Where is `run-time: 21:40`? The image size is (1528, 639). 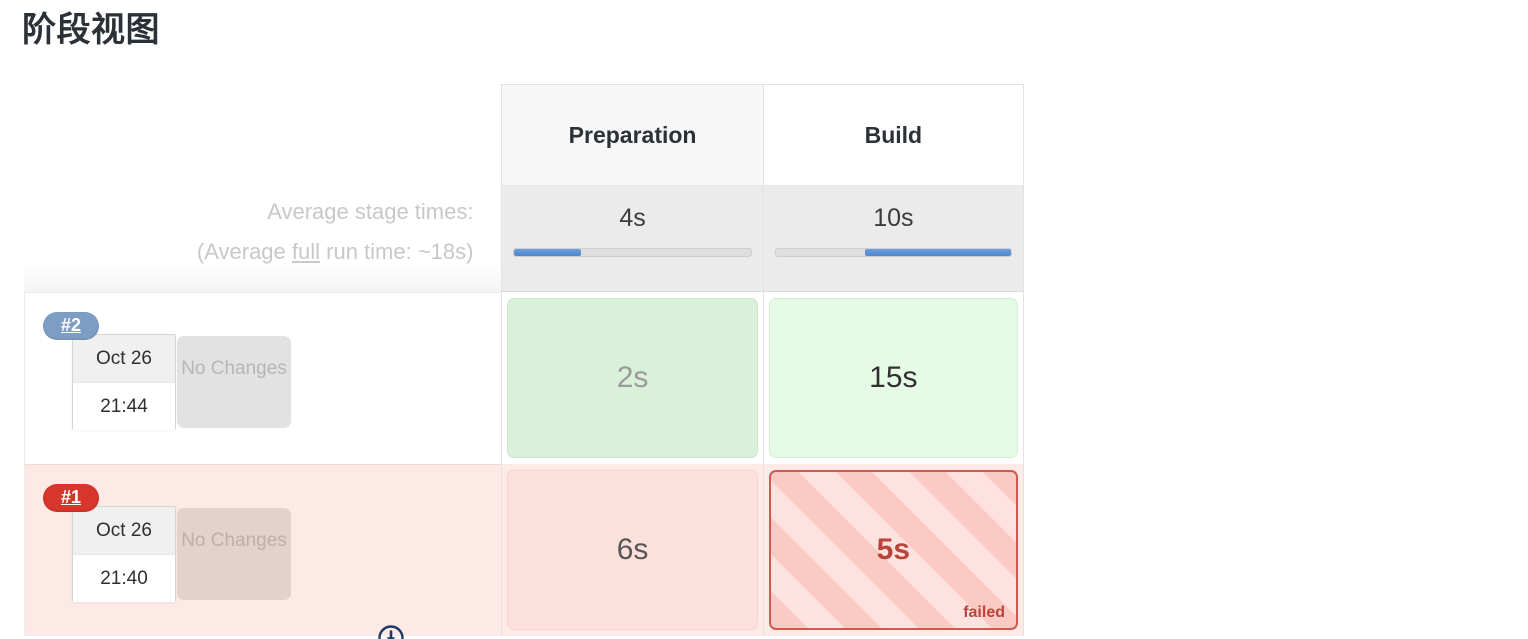
run-time: 21:40 is located at coordinates (124, 578).